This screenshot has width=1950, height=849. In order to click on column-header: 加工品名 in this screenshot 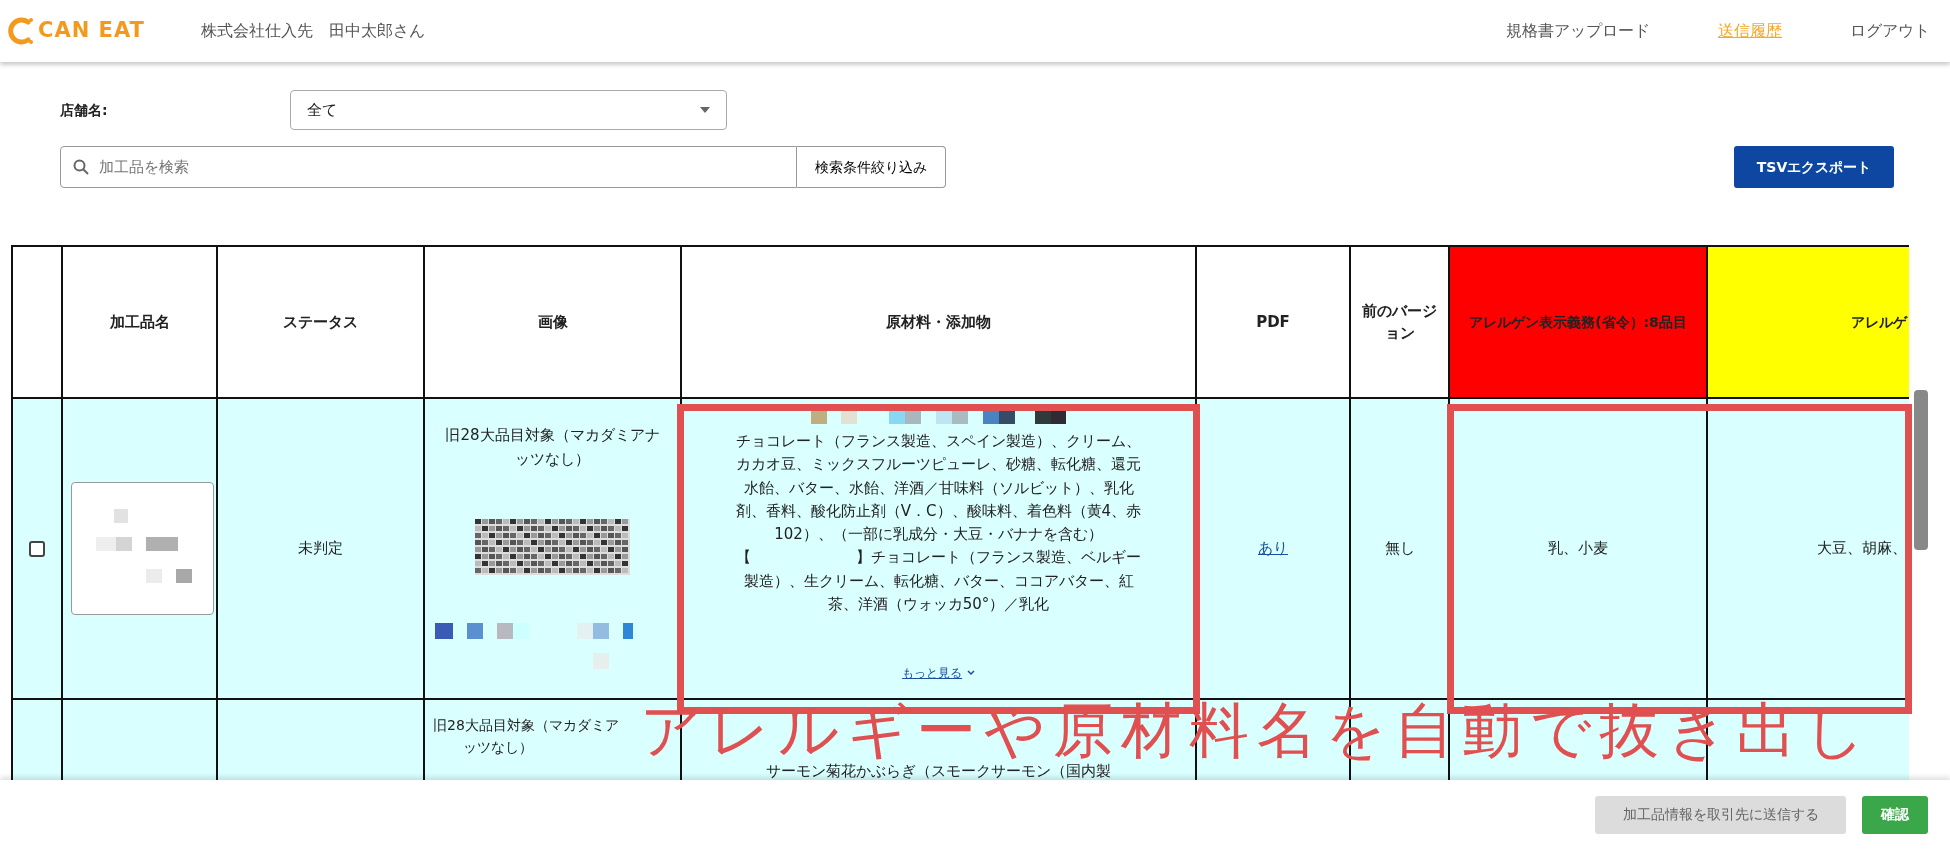, I will do `click(139, 322)`.